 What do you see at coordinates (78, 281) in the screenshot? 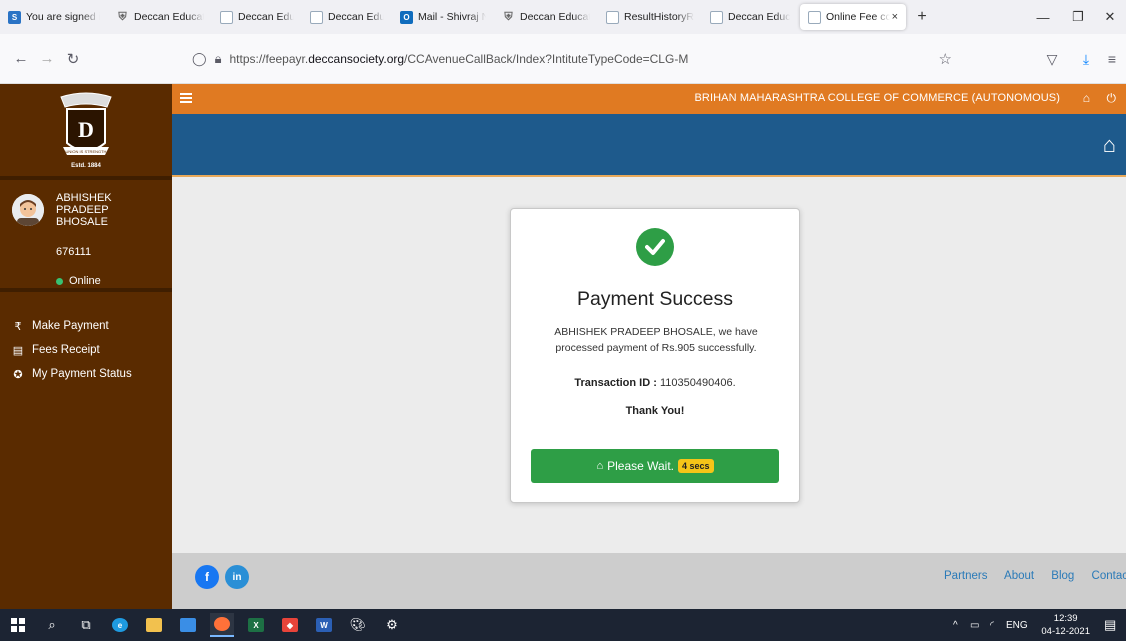
I see `user-status: Online` at bounding box center [78, 281].